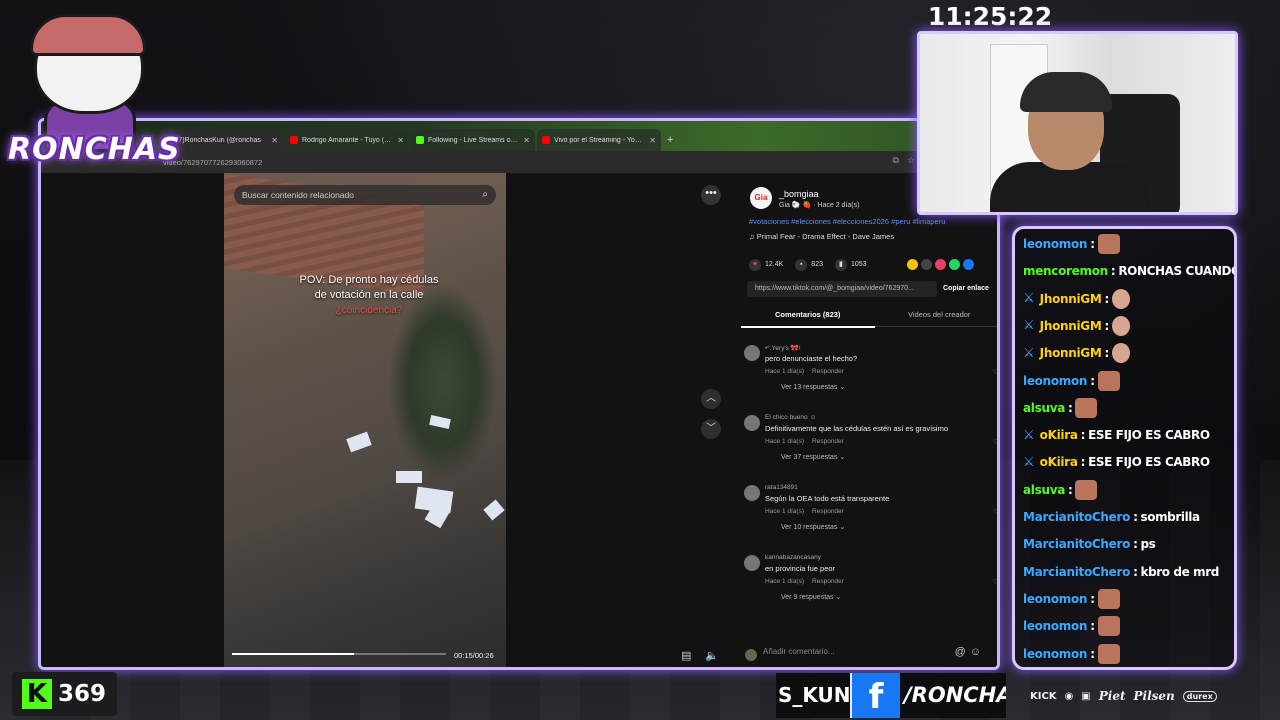 Image resolution: width=1280 pixels, height=720 pixels. What do you see at coordinates (926, 264) in the screenshot?
I see `embed-icon` at bounding box center [926, 264].